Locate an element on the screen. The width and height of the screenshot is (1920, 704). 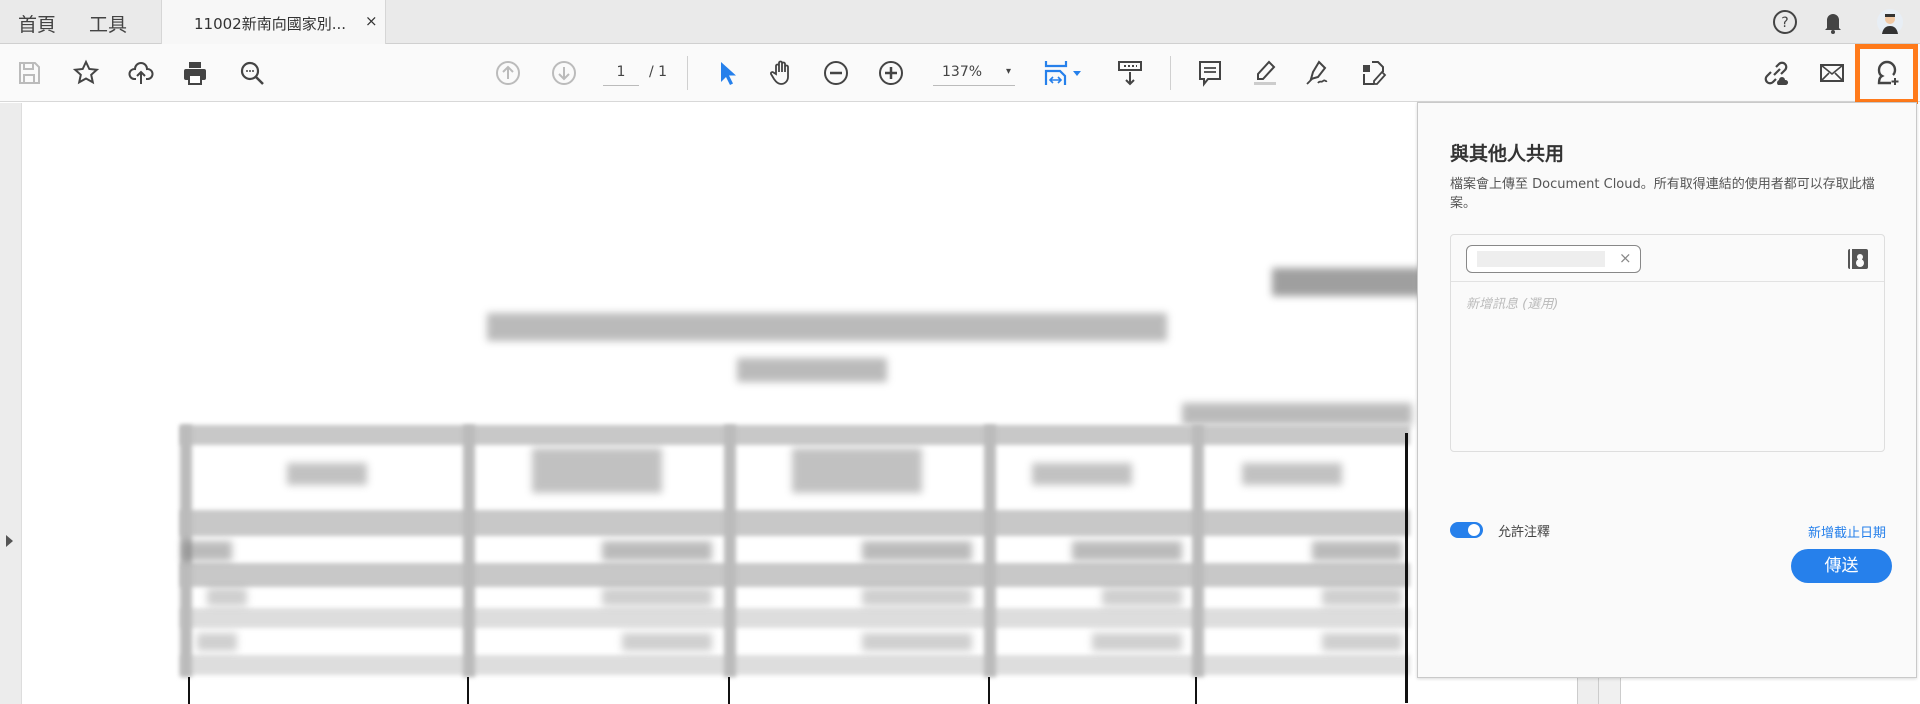
tab-tools: 工具 is located at coordinates (108, 23).